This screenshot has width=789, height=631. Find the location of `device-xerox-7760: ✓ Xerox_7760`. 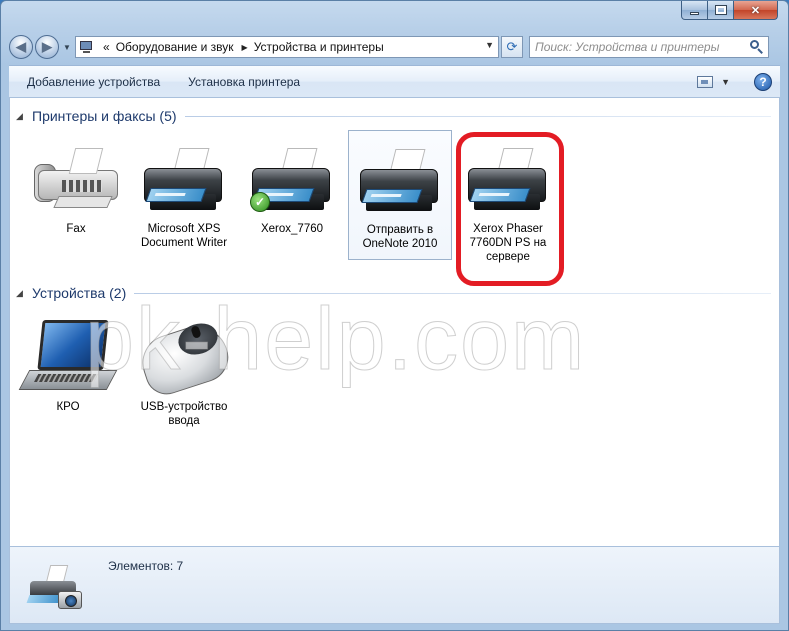

device-xerox-7760: ✓ Xerox_7760 is located at coordinates (292, 191).